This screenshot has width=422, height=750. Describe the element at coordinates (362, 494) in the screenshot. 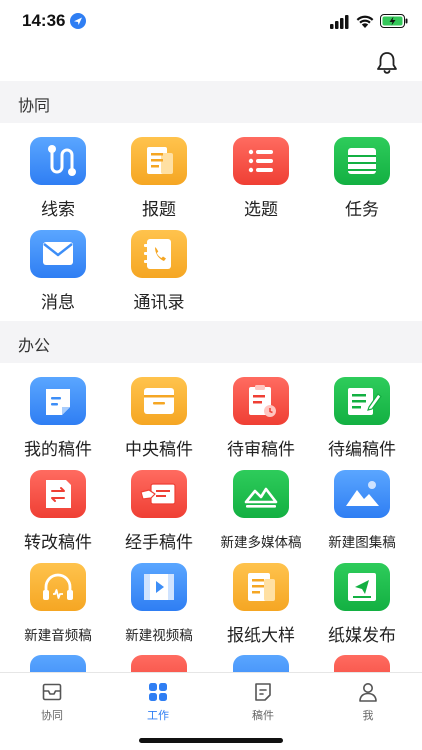

I see `new-gallery-icon` at that location.